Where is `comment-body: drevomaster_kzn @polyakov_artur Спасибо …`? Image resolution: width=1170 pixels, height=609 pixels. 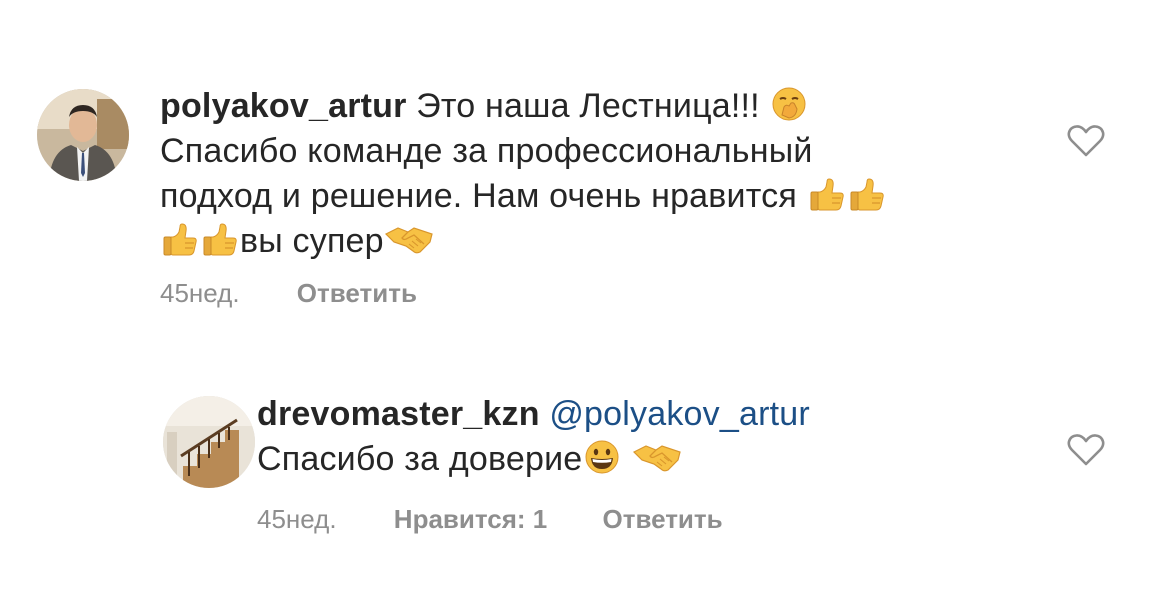 comment-body: drevomaster_kzn @polyakov_artur Спасибо … is located at coordinates (637, 437).